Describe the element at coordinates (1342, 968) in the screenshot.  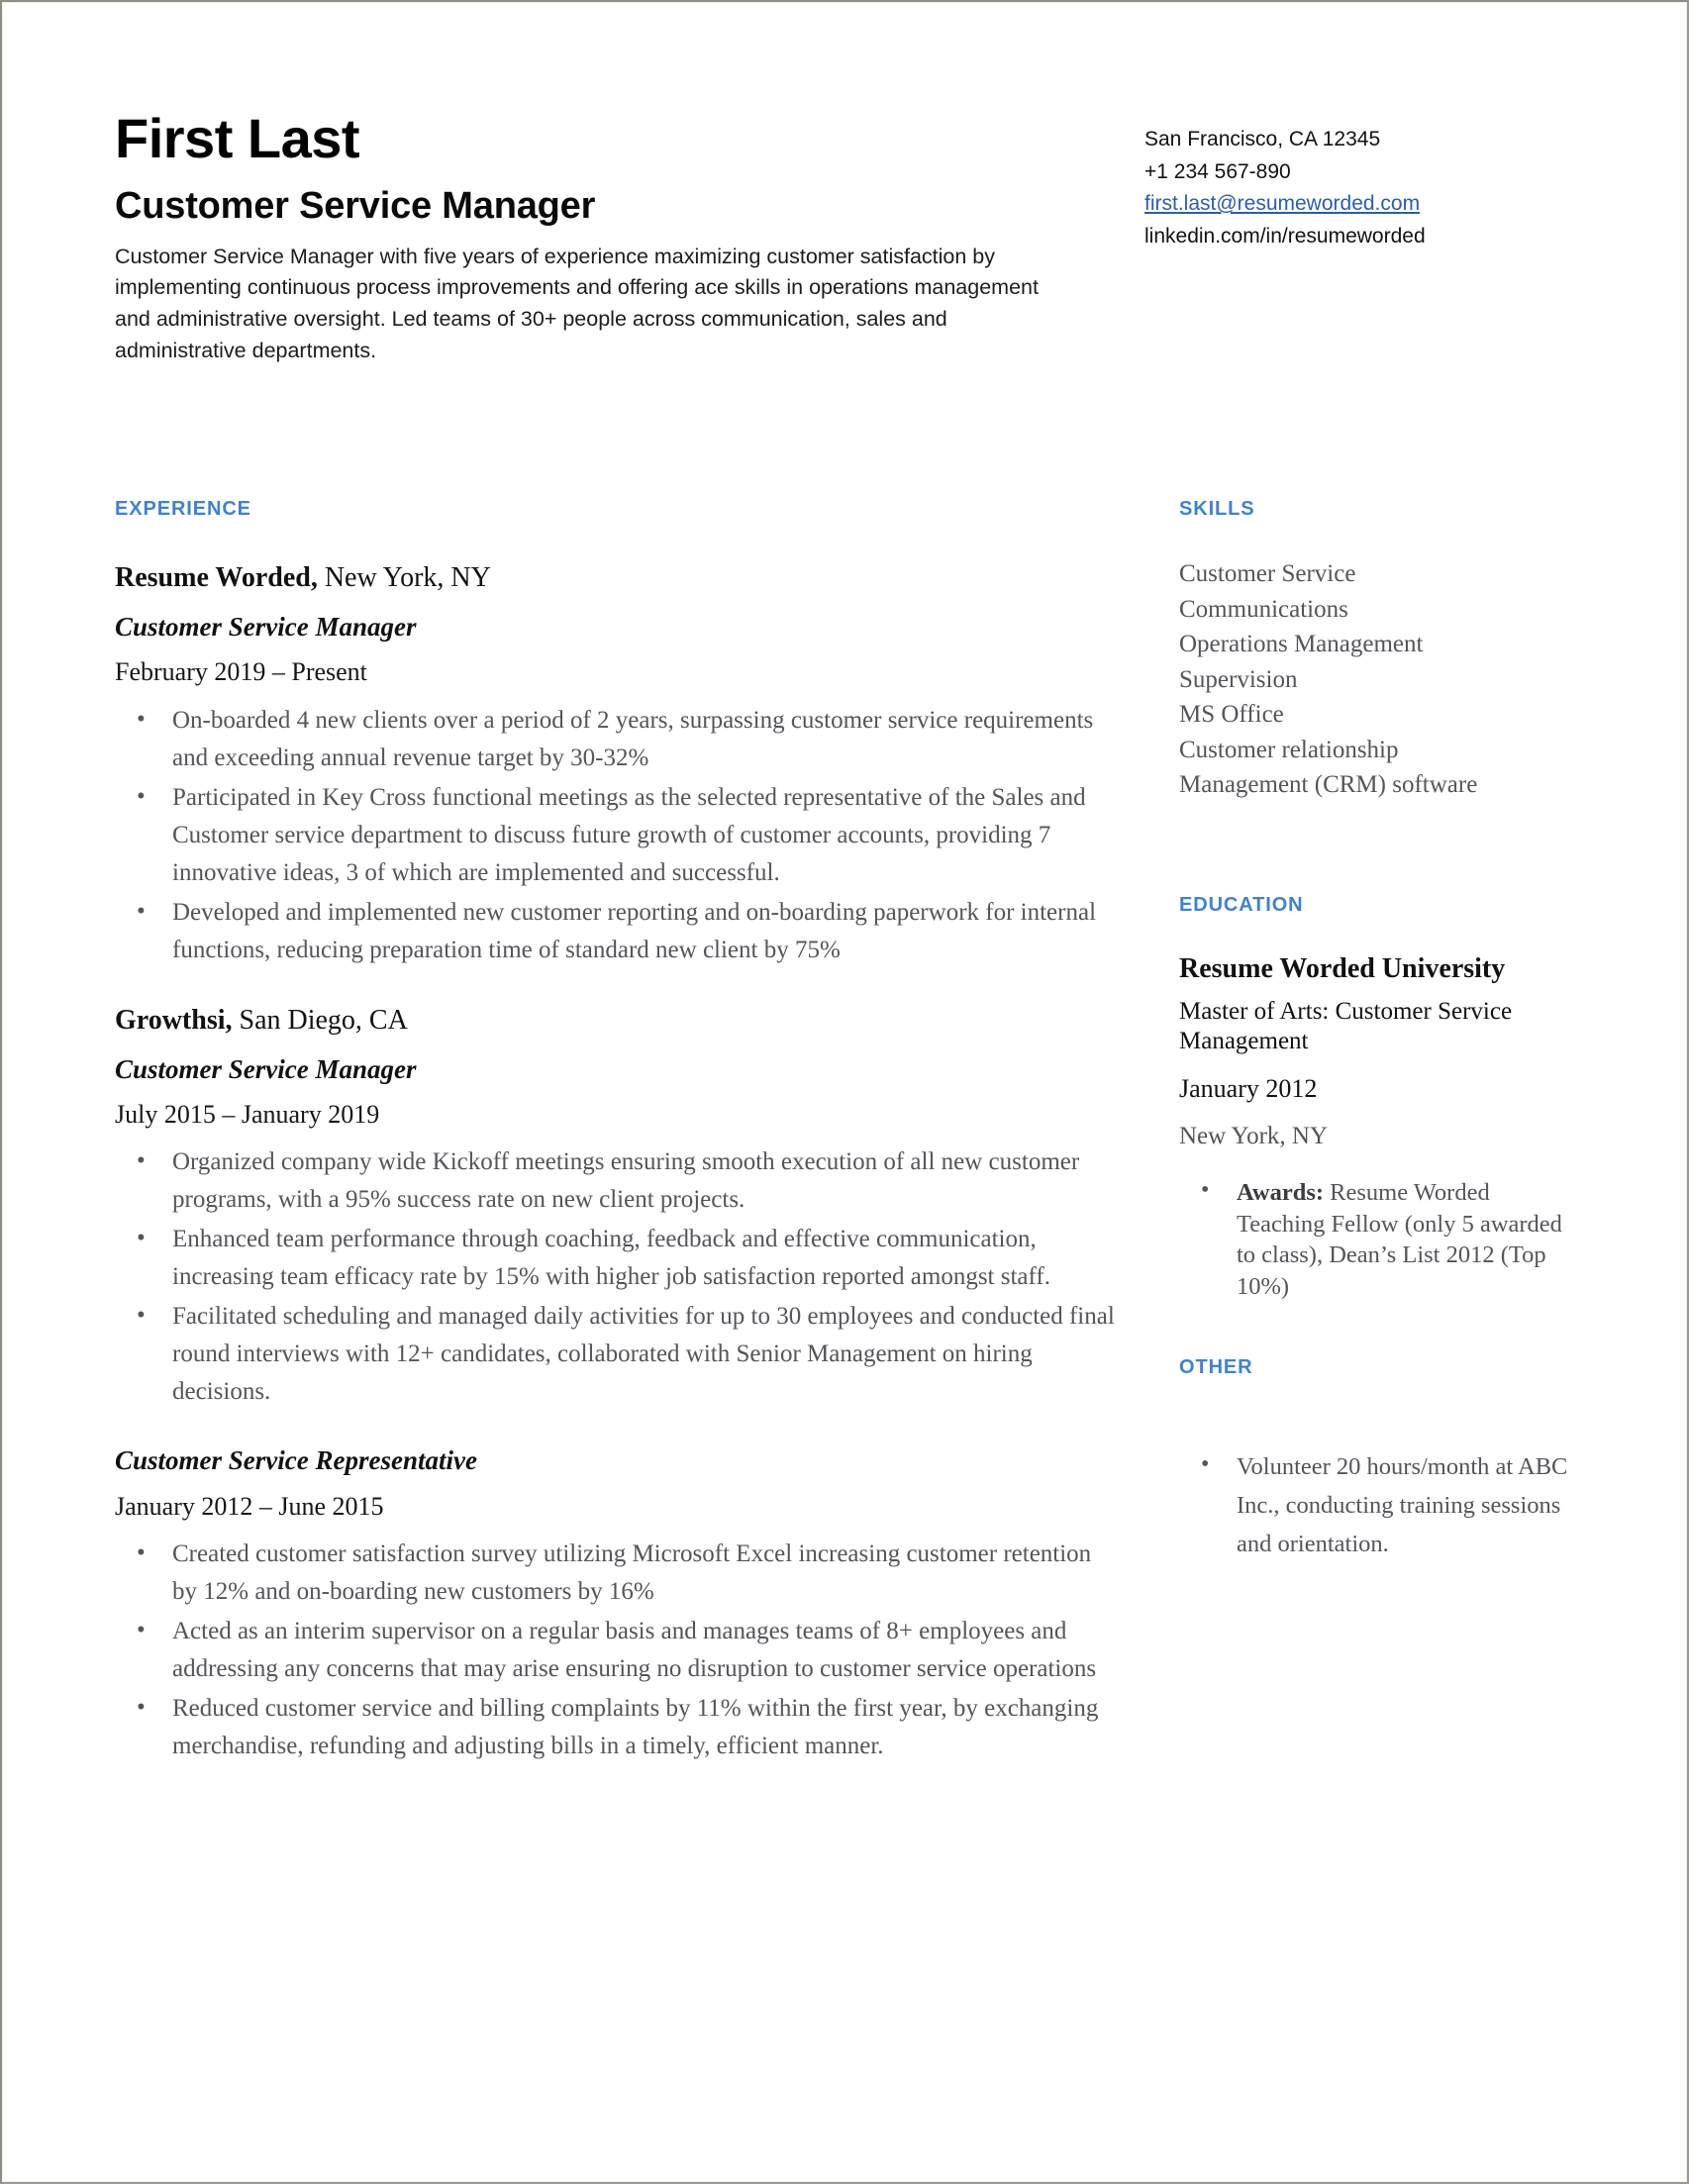
I see `education-school: Resume Worded University` at that location.